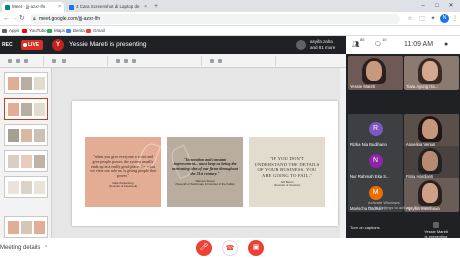 The height and width of the screenshot is (258, 460). I want to click on bookmark-youtube: YouTube, so click(34, 31).